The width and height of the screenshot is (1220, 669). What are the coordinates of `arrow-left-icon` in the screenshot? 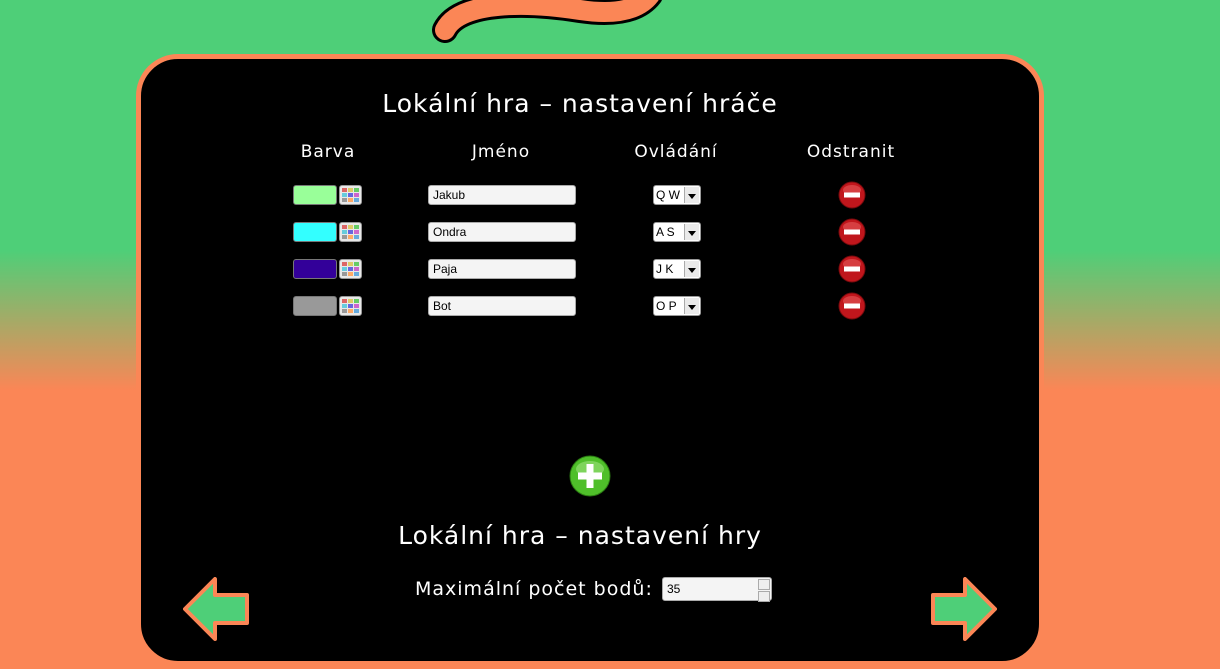 It's located at (216, 609).